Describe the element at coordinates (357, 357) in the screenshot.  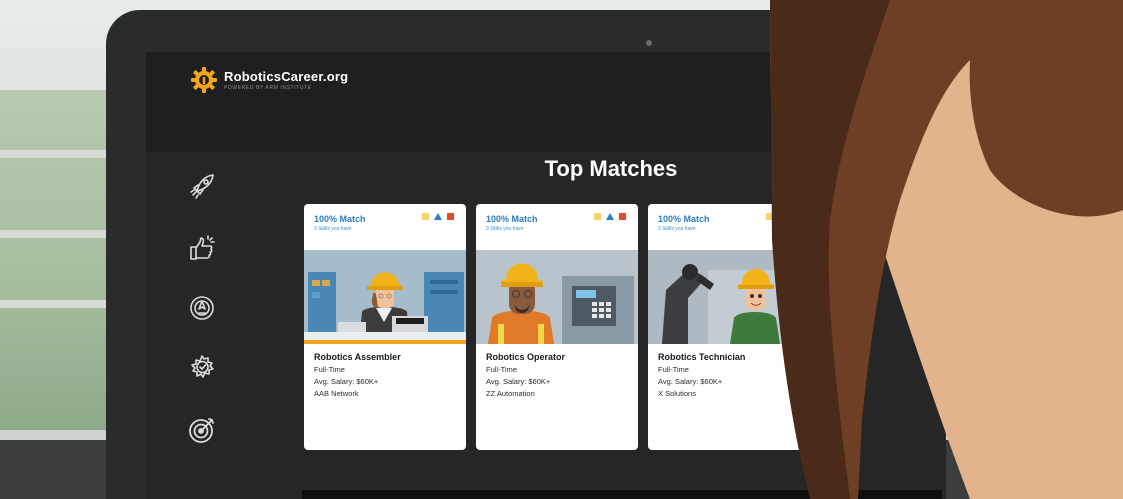
I see `job-title: Robotics Assembler` at that location.